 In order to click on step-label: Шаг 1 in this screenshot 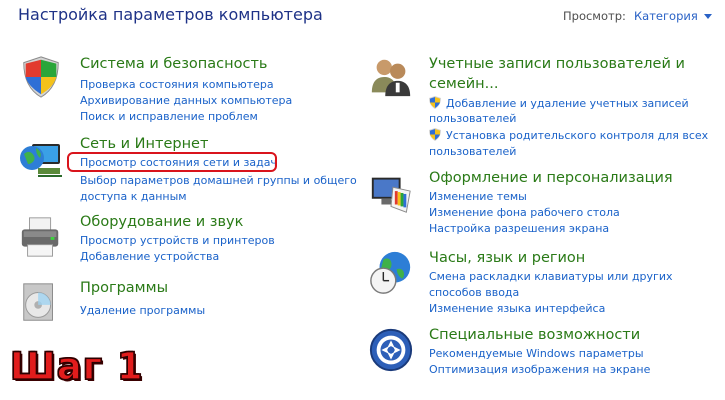, I will do `click(76, 366)`.